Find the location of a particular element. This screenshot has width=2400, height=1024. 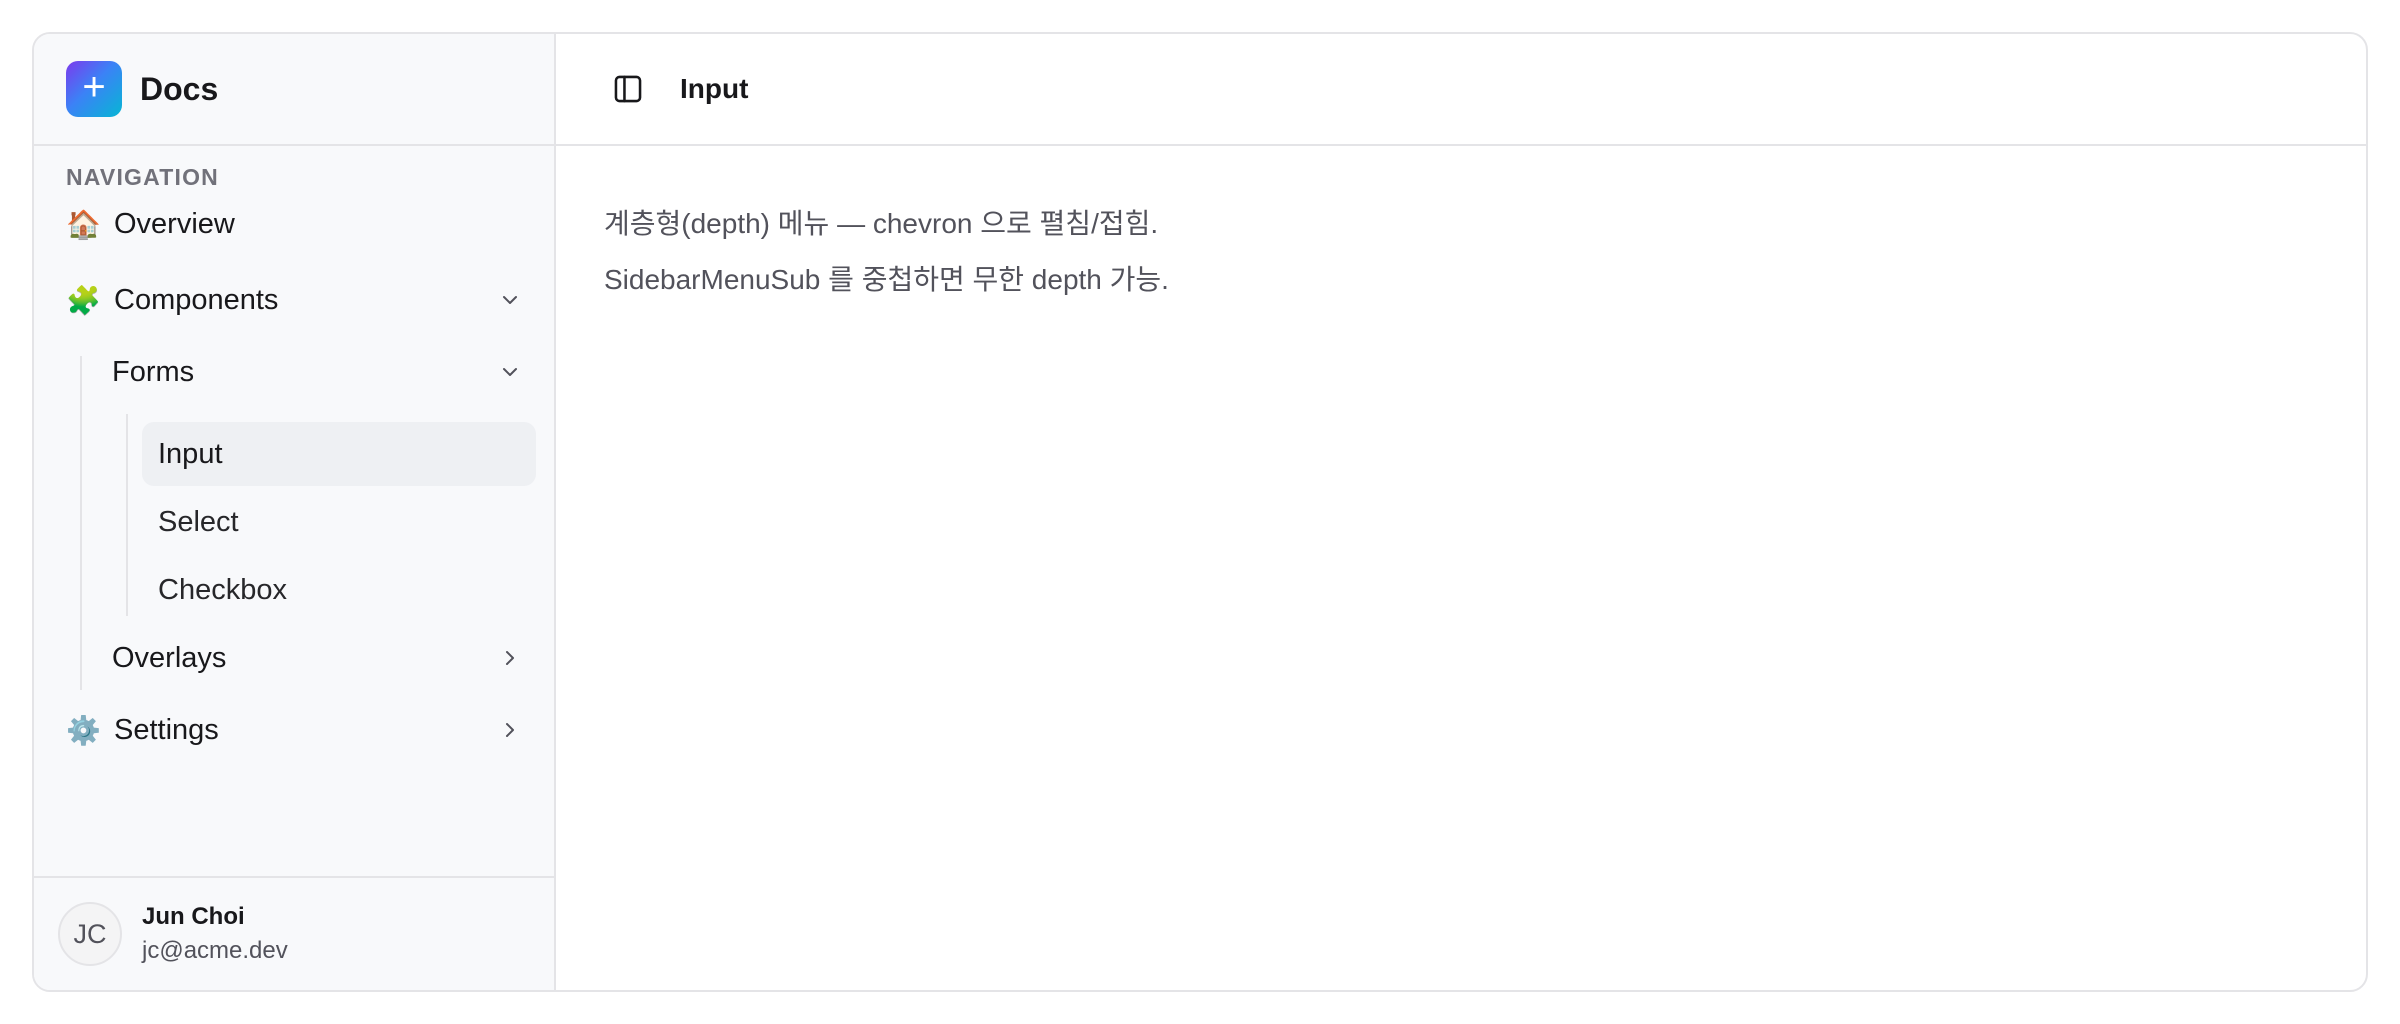

puzzle-icon: 🧩 is located at coordinates (83, 300).